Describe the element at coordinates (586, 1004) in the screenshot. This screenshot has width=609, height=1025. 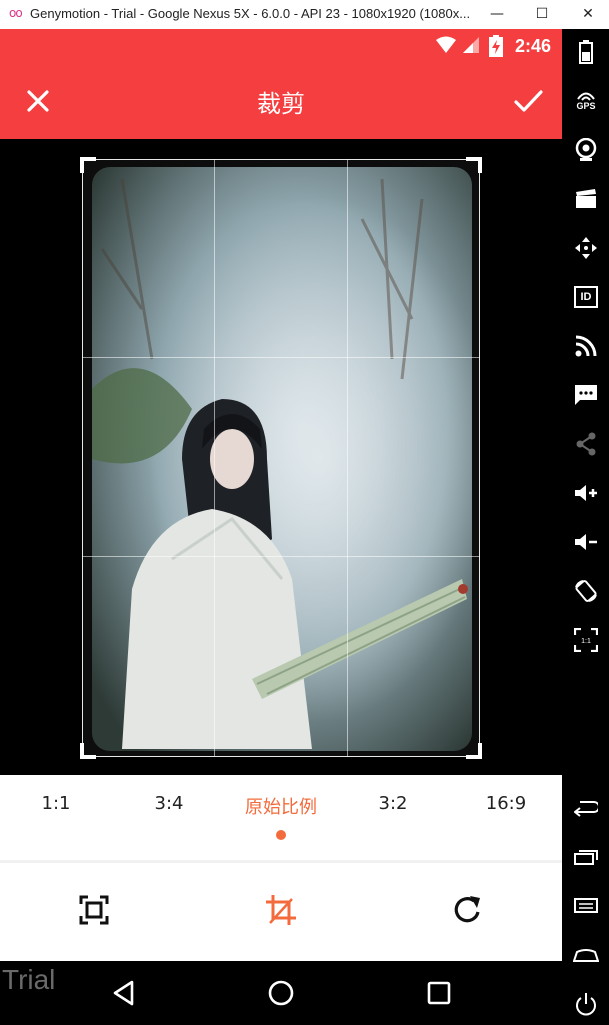
I see `power-key-icon` at that location.